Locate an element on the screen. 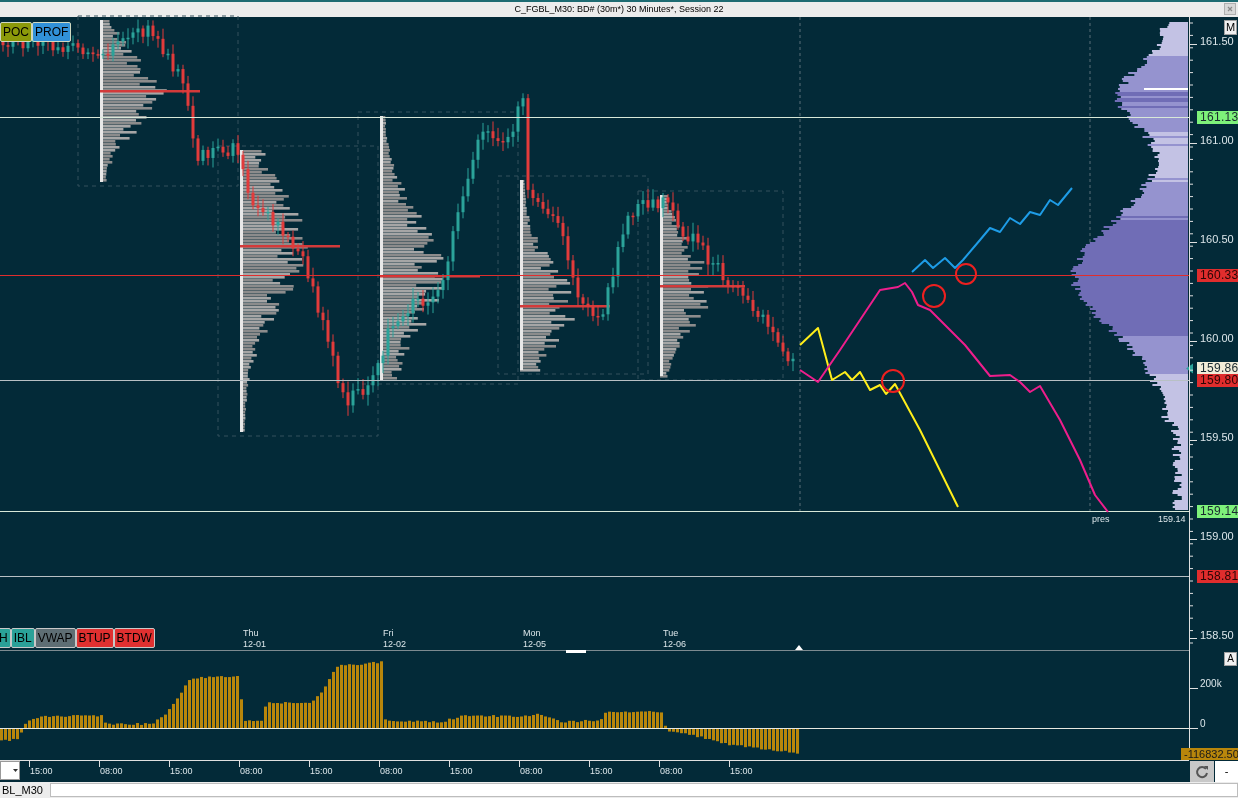 This screenshot has height=798, width=1238. price-label: 158.81 is located at coordinates (1217, 576).